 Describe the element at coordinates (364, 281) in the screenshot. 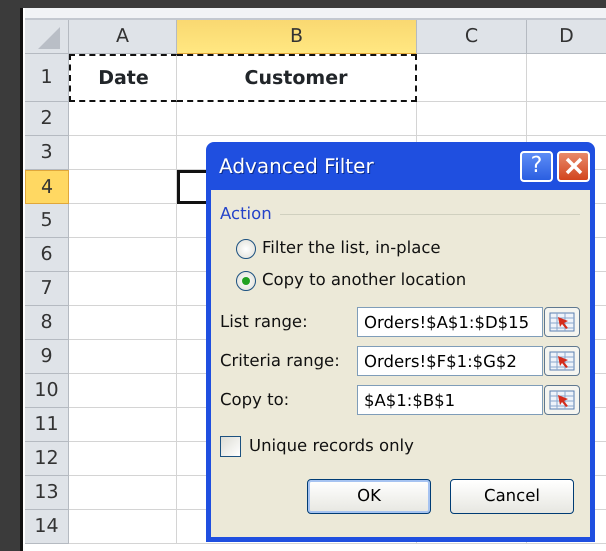

I see `radio-label: Copy to another location` at that location.